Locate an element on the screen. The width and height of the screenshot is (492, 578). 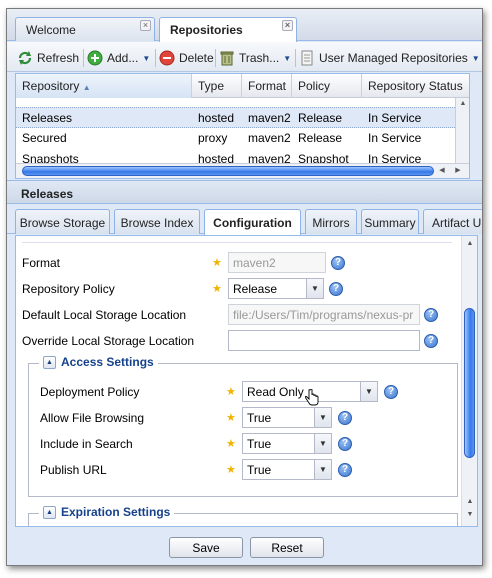
reset-label: Reset is located at coordinates (287, 548).